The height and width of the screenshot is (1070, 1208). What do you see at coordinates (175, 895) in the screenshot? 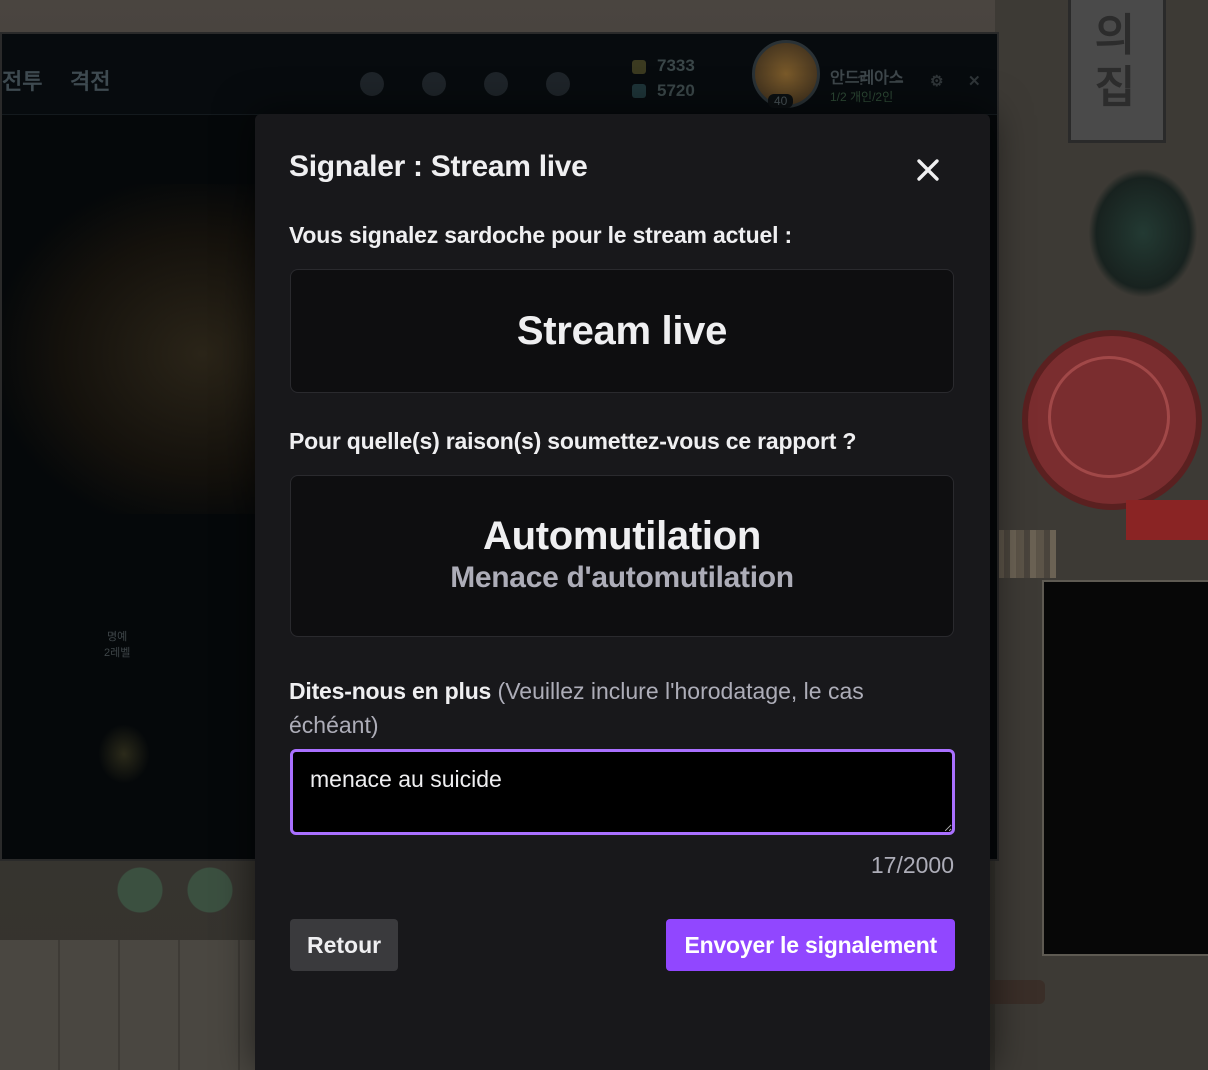
I see `background-plants` at bounding box center [175, 895].